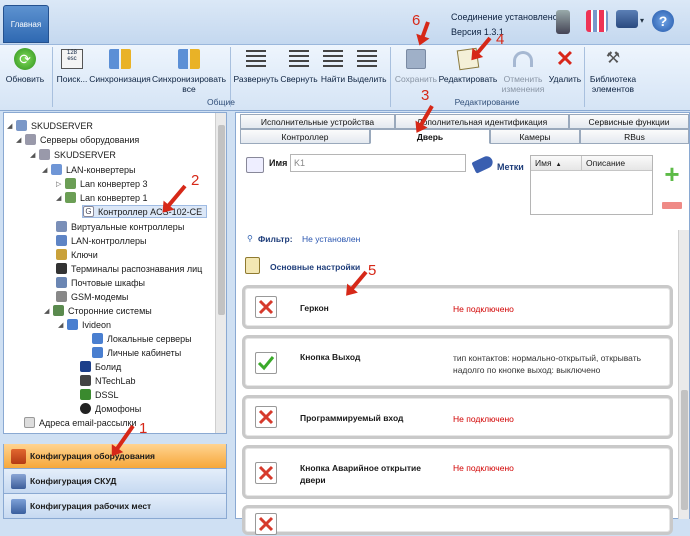 The image size is (690, 536). I want to click on refresh-button: ⟳ Обновить, so click(25, 65).